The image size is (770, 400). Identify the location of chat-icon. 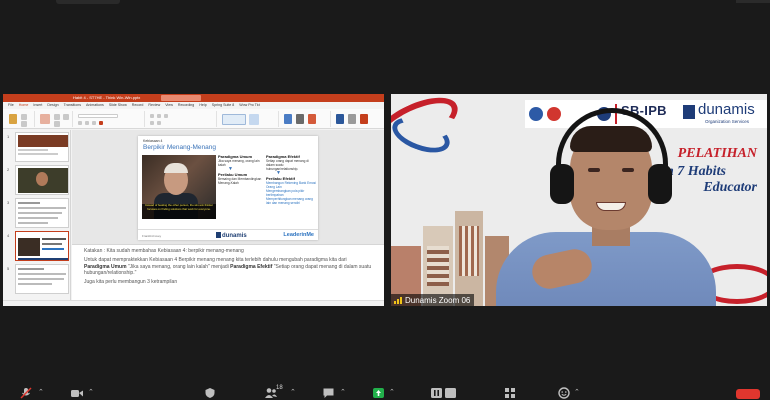
(328, 393).